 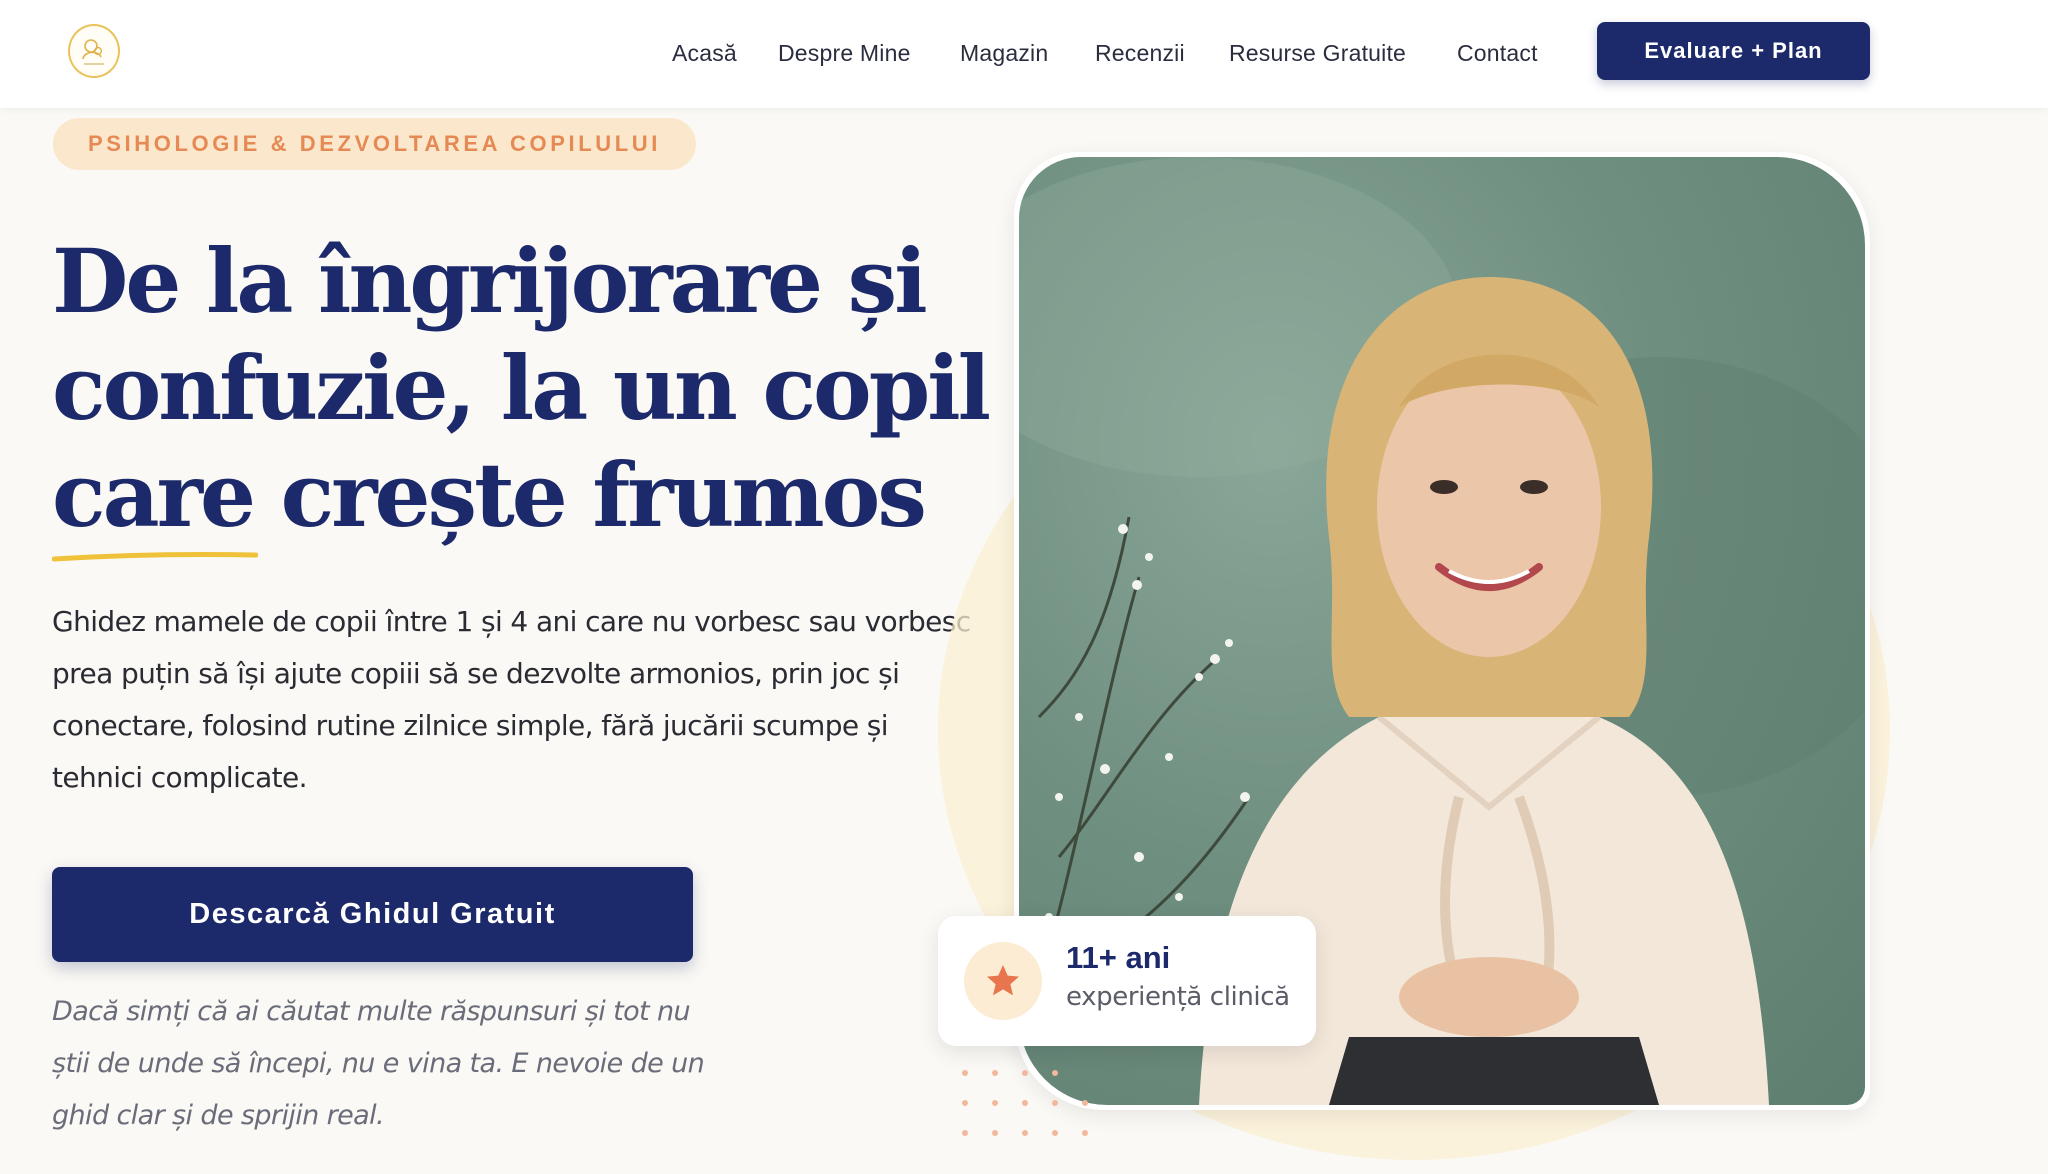 I want to click on dots-decoration, so click(x=1025, y=1103).